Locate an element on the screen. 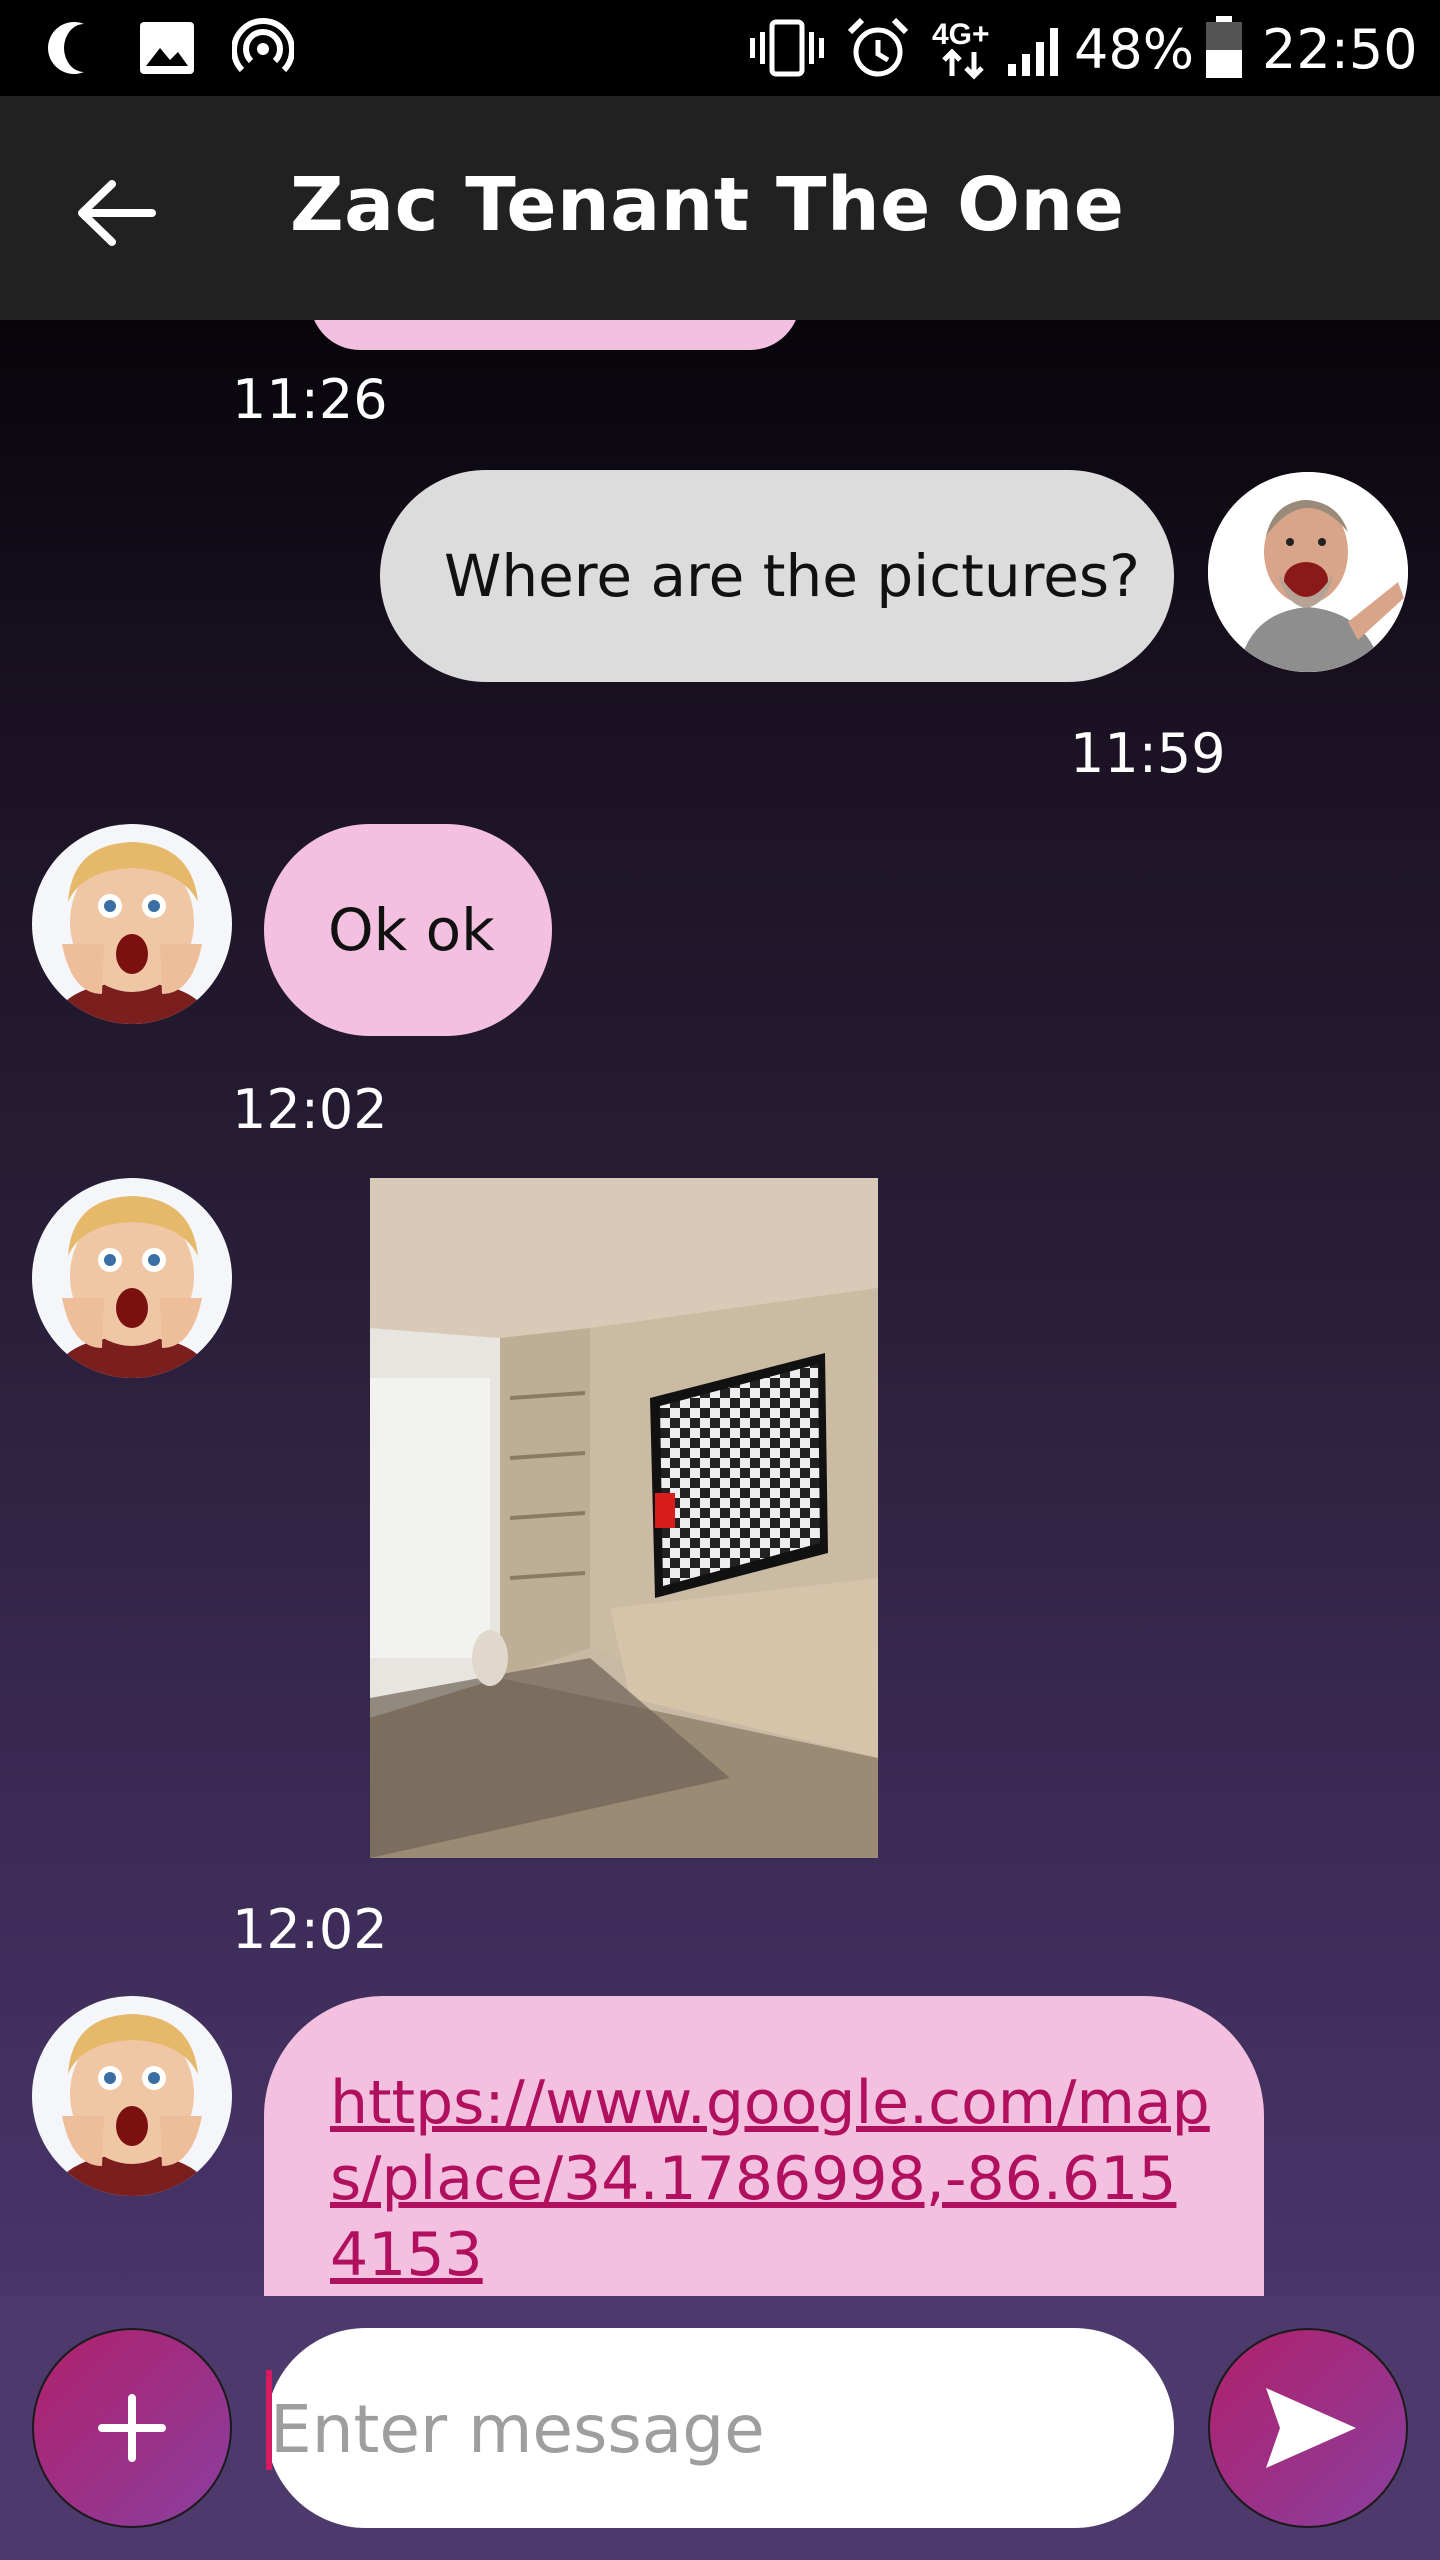  add-attachment-button is located at coordinates (132, 2428).